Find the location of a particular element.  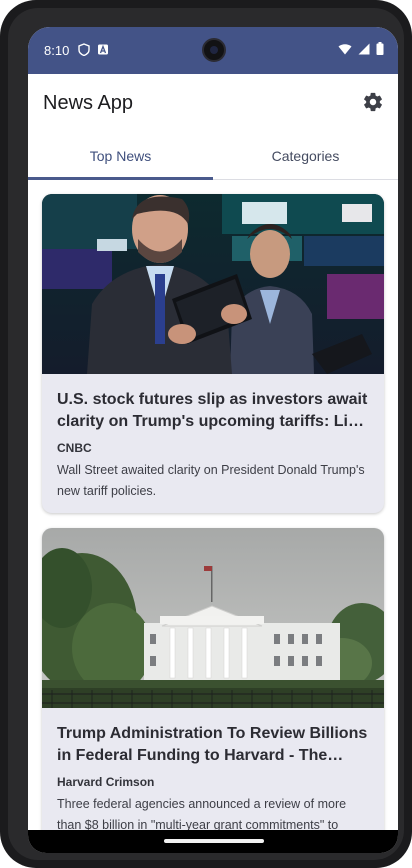

status-time: 8:10 is located at coordinates (57, 50).